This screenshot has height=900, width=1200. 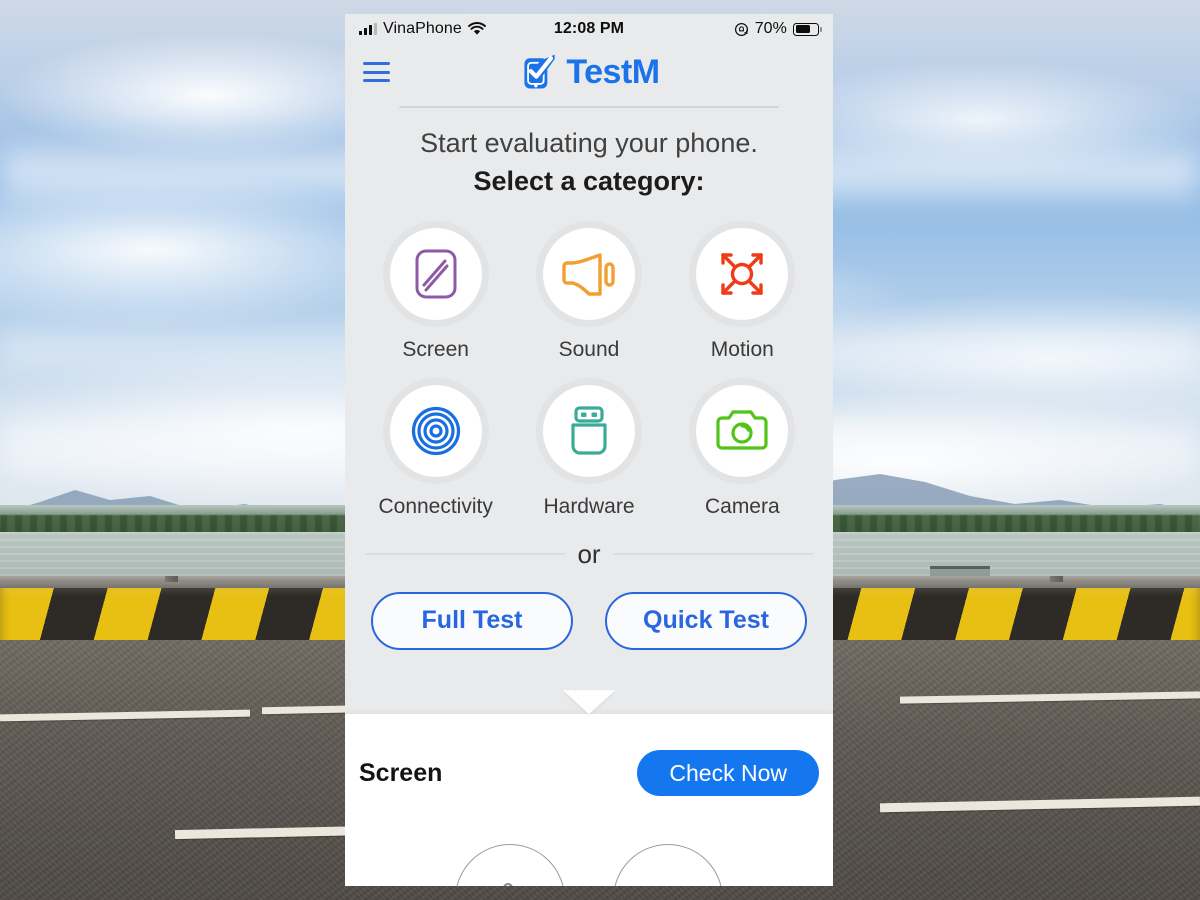 I want to click on brand-lockup: TestM, so click(x=589, y=72).